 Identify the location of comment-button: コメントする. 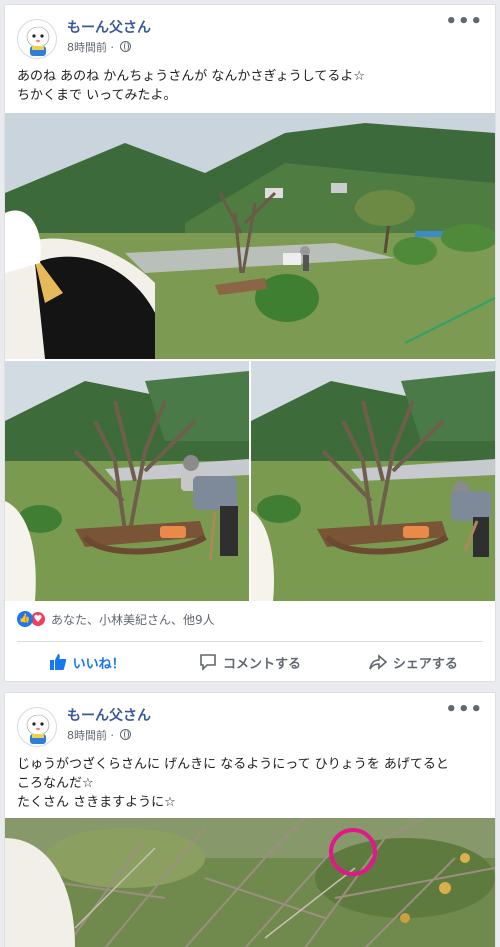
(249, 662).